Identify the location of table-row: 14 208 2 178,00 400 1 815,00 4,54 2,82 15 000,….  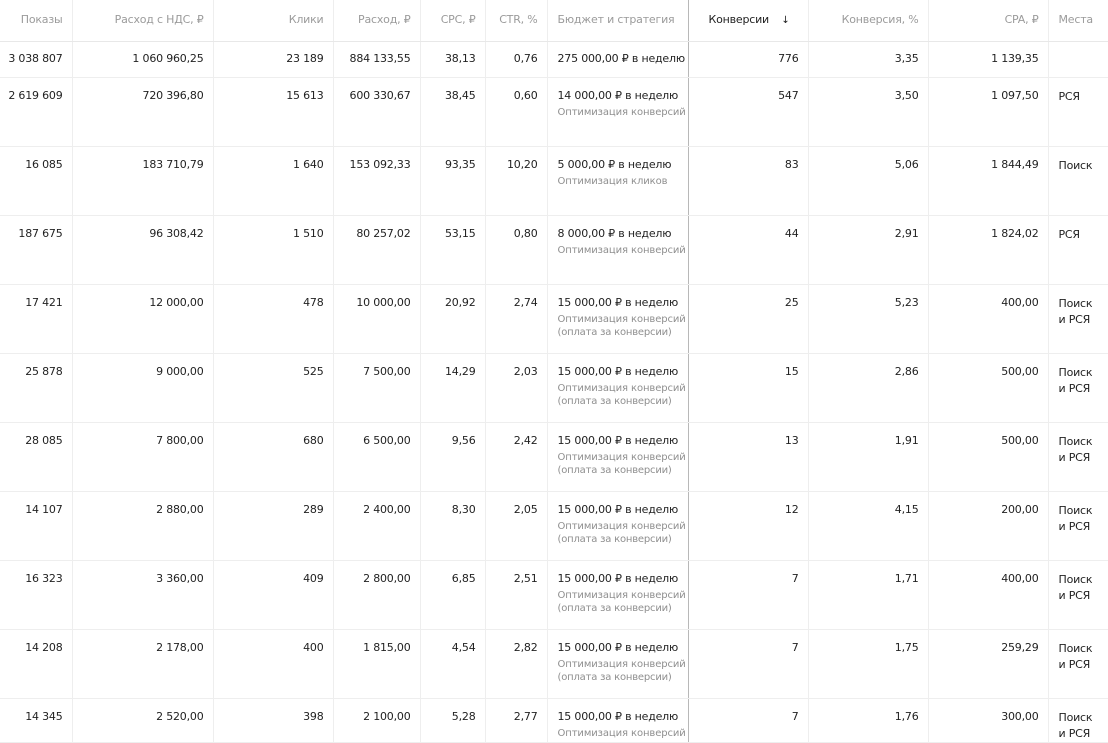
(554, 664).